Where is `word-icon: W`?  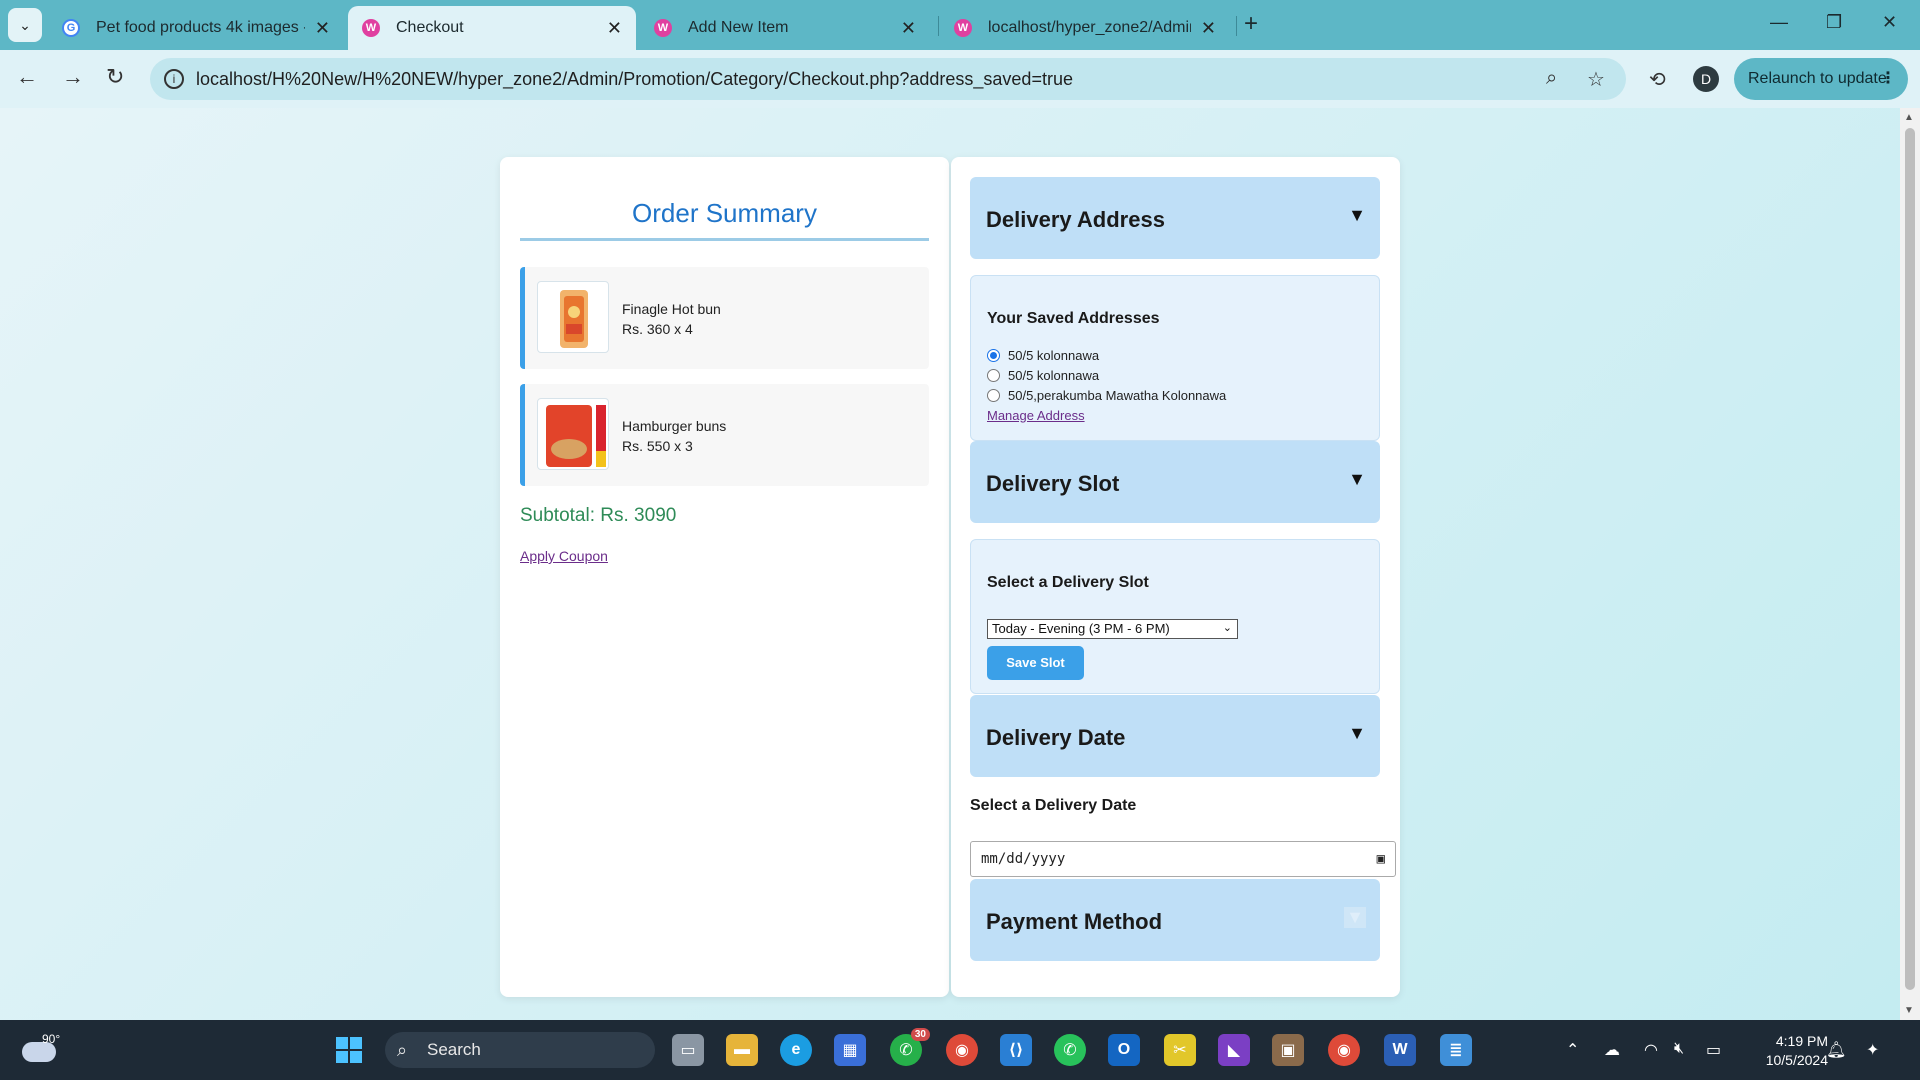
word-icon: W is located at coordinates (1400, 1050).